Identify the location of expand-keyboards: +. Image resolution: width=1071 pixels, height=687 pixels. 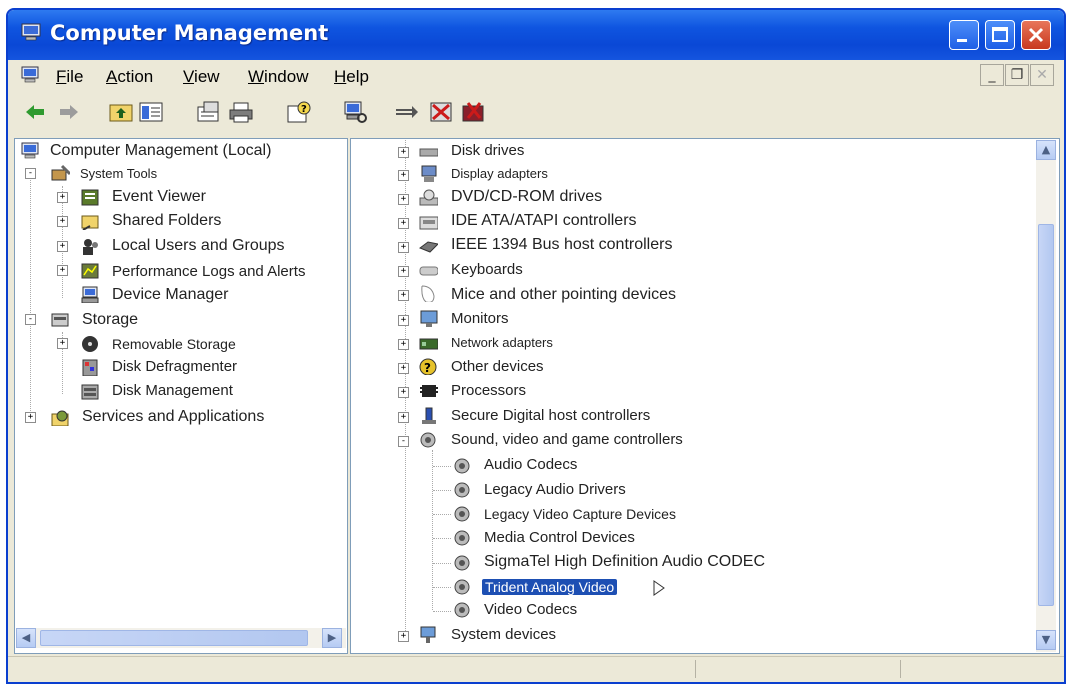
(403, 271).